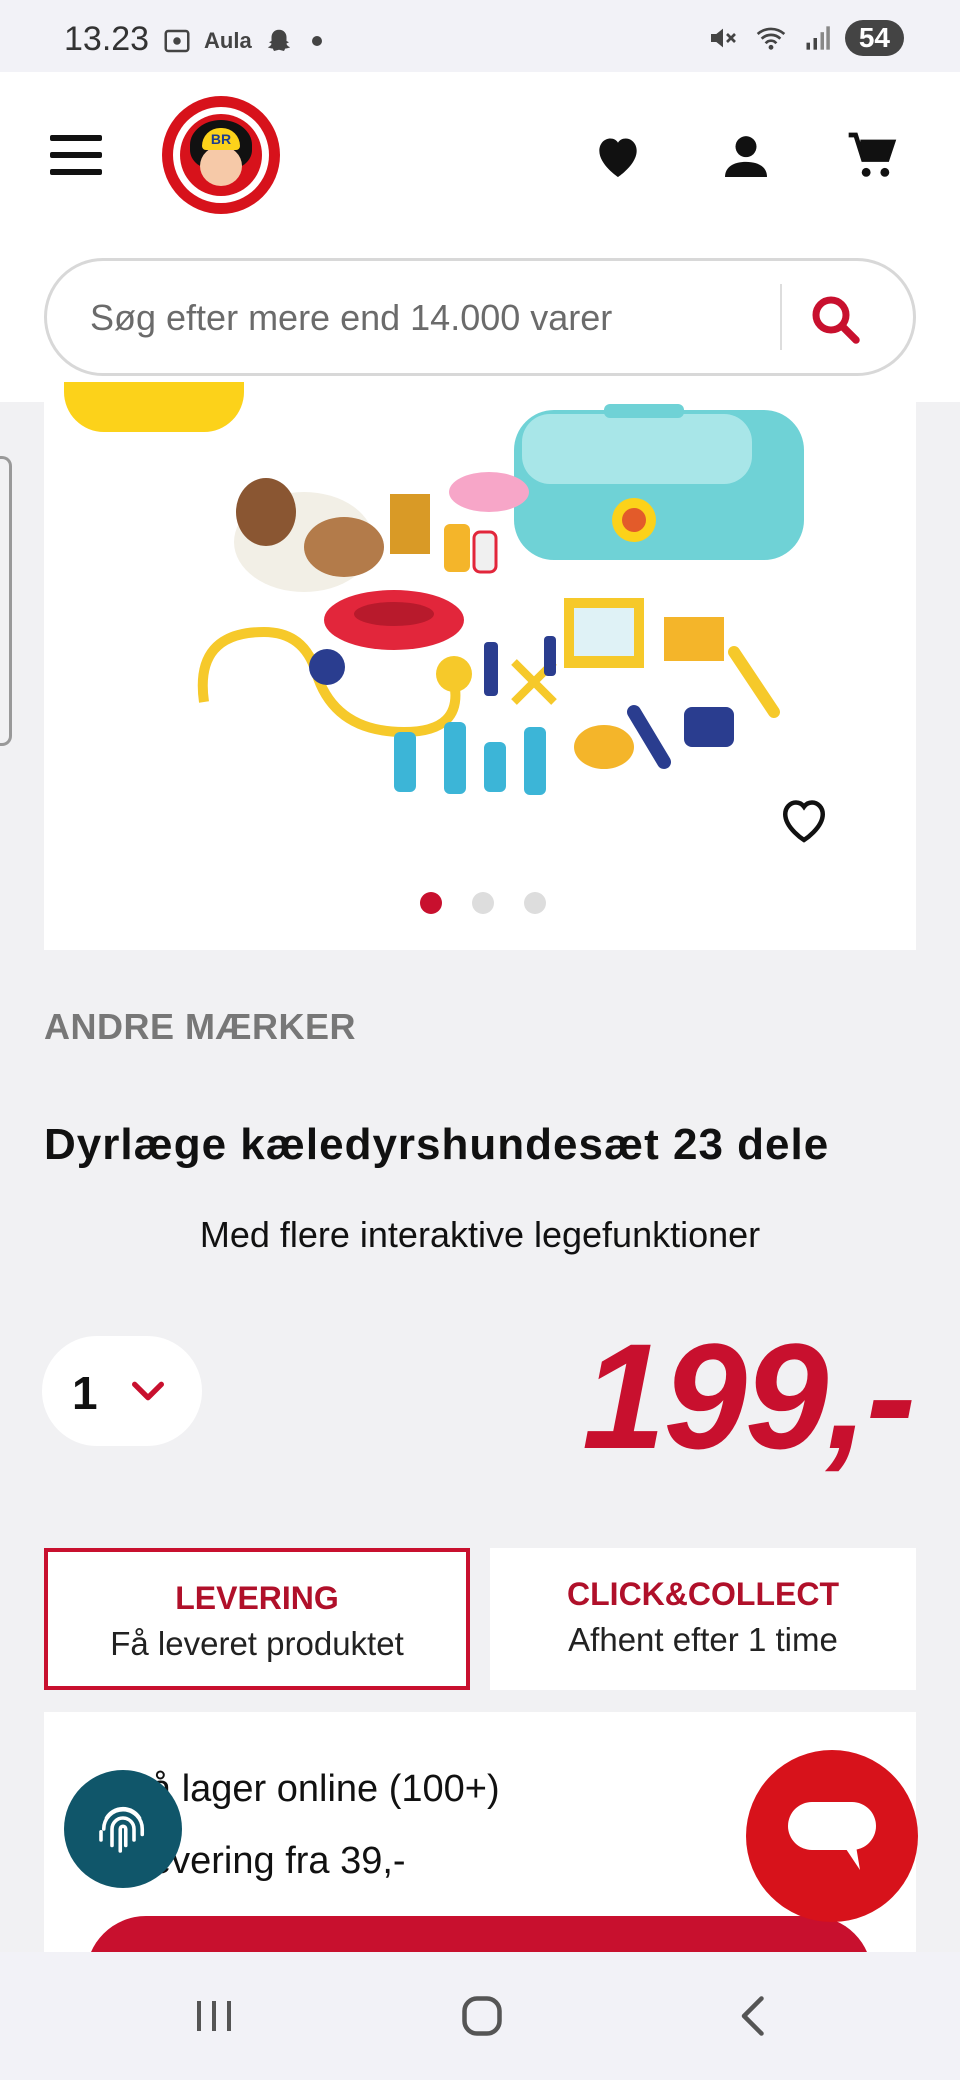 This screenshot has height=2080, width=960. Describe the element at coordinates (754, 2016) in the screenshot. I see `back-icon` at that location.